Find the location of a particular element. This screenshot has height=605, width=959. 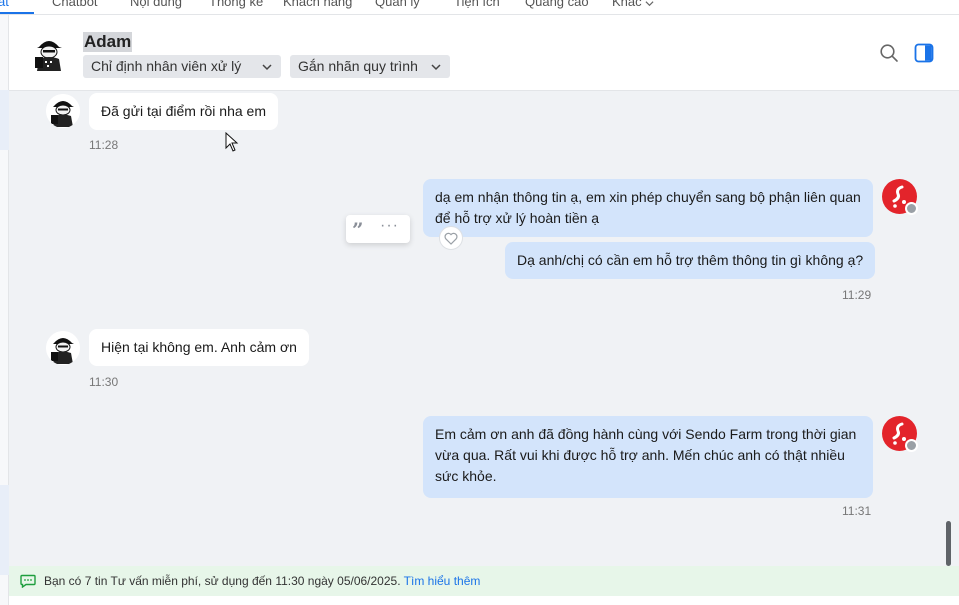

nav-item-ads: Quảng cáo is located at coordinates (557, 4).